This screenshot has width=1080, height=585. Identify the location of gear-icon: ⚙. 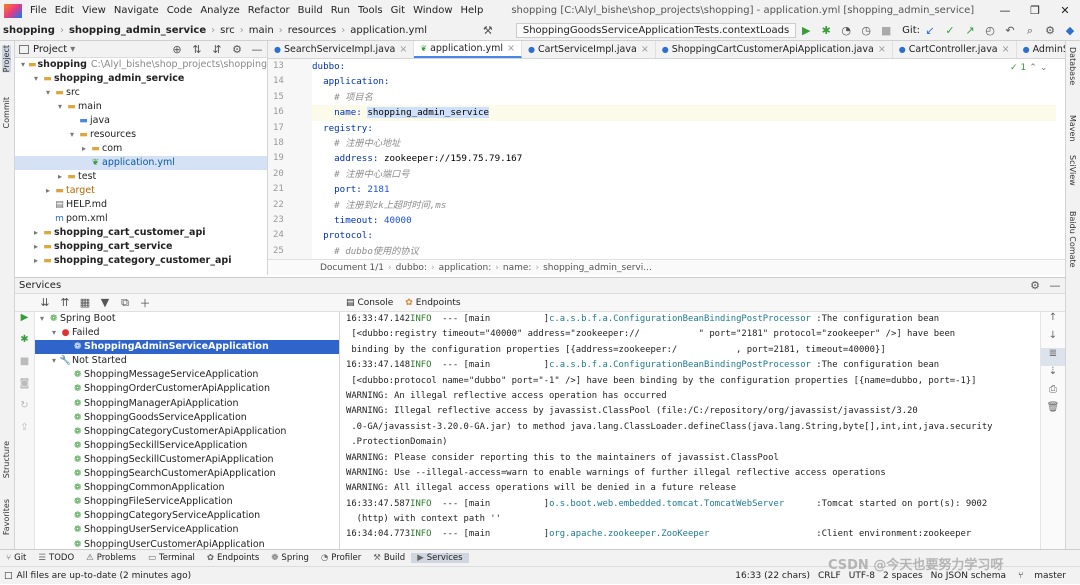
(237, 49).